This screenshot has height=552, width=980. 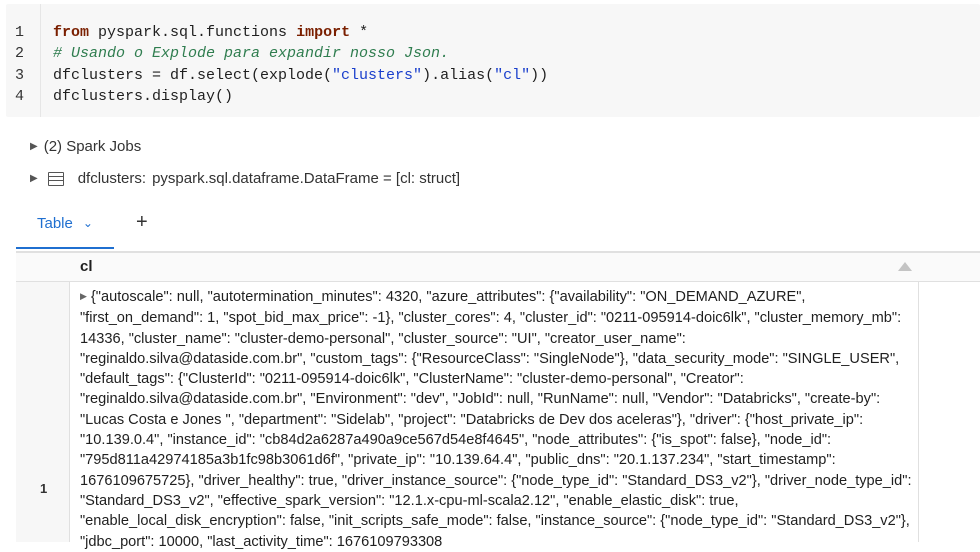 I want to click on table-header-row: cl, so click(x=498, y=267).